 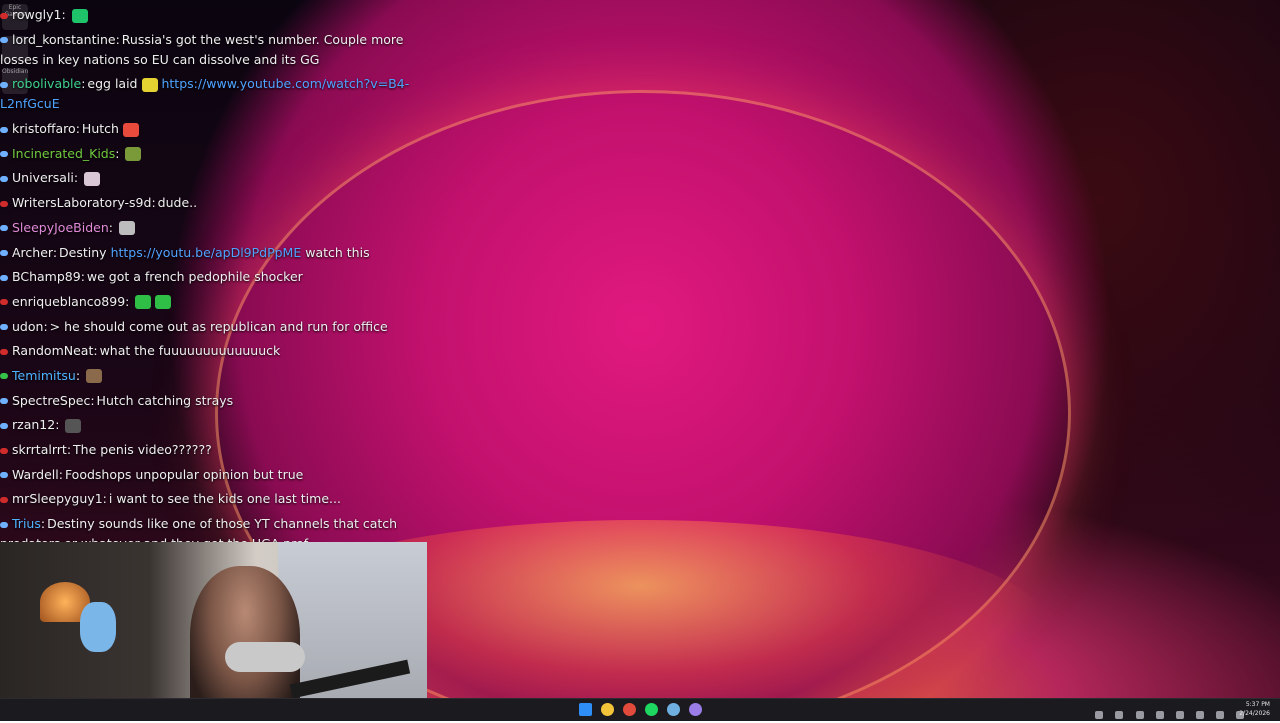 I want to click on file-explorer-icon, so click(x=607, y=709).